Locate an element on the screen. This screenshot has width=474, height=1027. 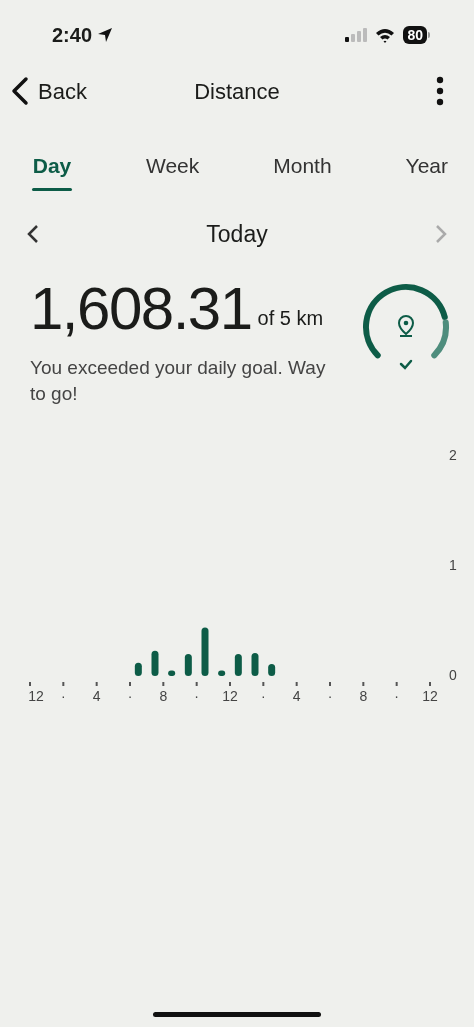
previous-chevron-icon is located at coordinates (33, 233).